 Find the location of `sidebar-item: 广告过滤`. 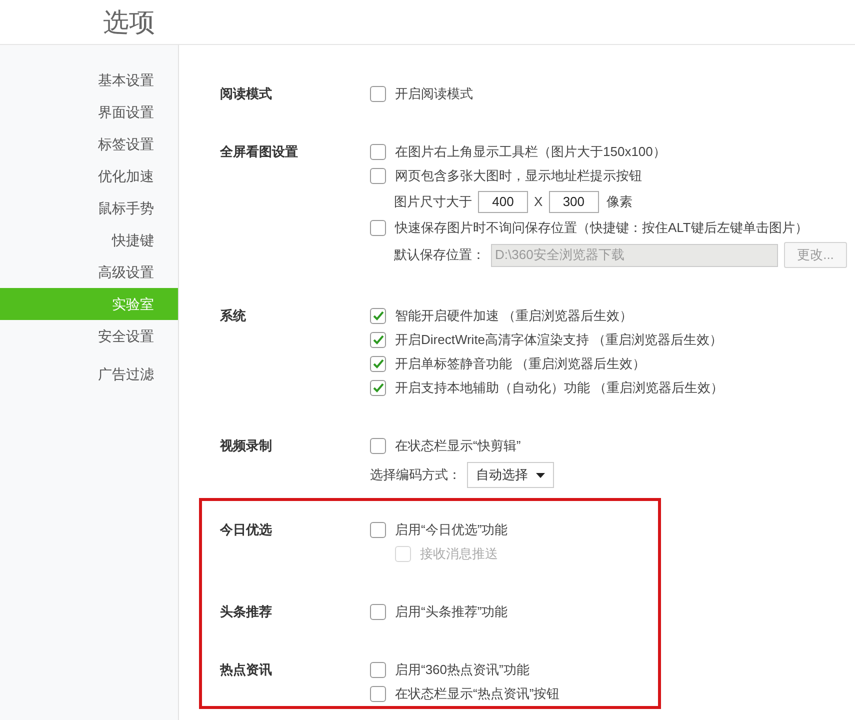

sidebar-item: 广告过滤 is located at coordinates (89, 374).